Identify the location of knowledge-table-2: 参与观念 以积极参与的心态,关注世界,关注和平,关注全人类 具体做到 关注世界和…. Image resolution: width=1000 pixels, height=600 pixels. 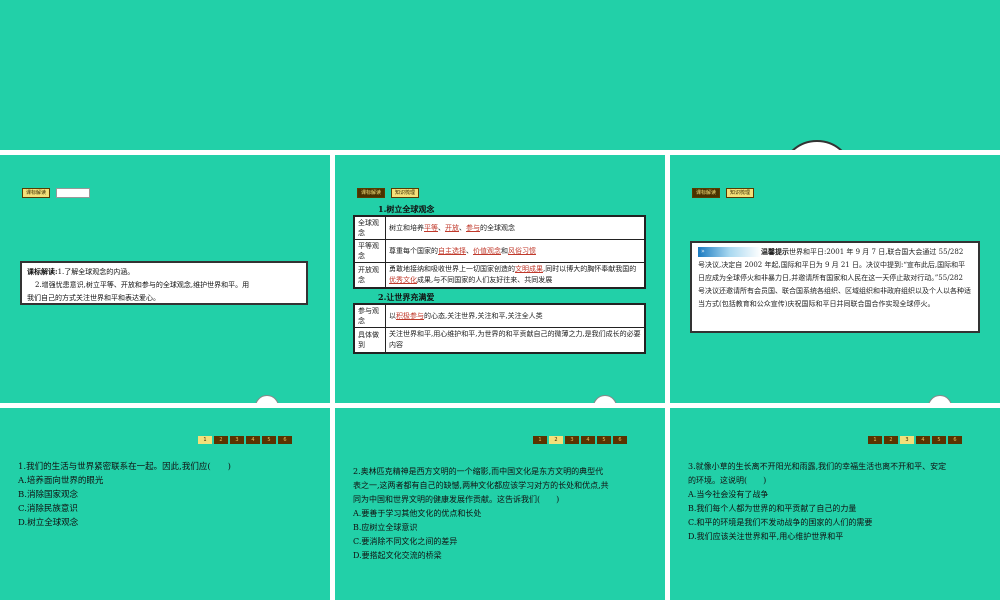
(499, 328).